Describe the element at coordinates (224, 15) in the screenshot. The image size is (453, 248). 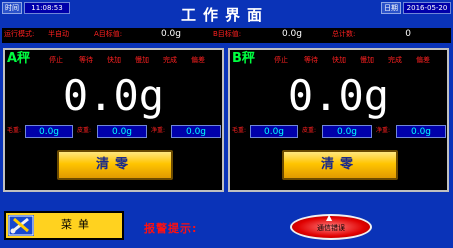
I see `page-title: 工作界面` at that location.